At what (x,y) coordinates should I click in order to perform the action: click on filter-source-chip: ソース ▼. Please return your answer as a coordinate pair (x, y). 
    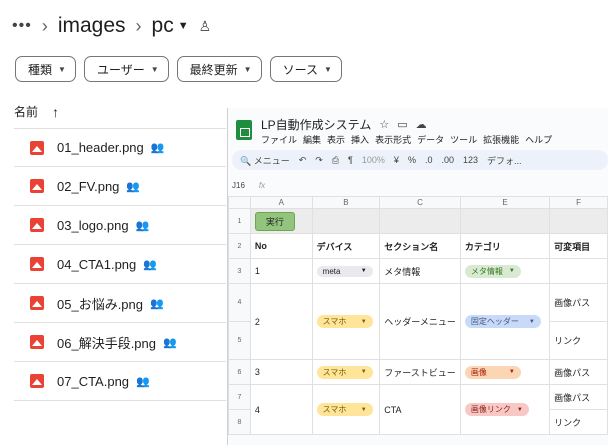
    Looking at the image, I should click on (305, 69).